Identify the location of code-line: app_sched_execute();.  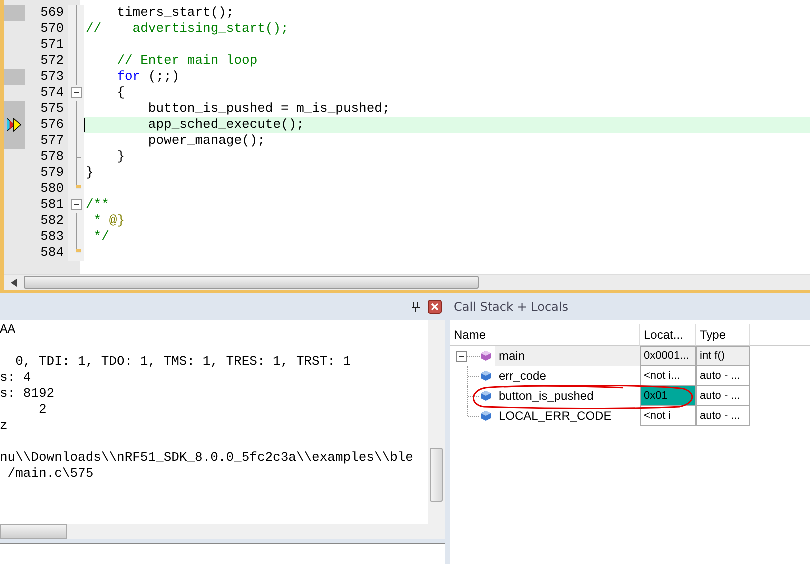
(225, 124).